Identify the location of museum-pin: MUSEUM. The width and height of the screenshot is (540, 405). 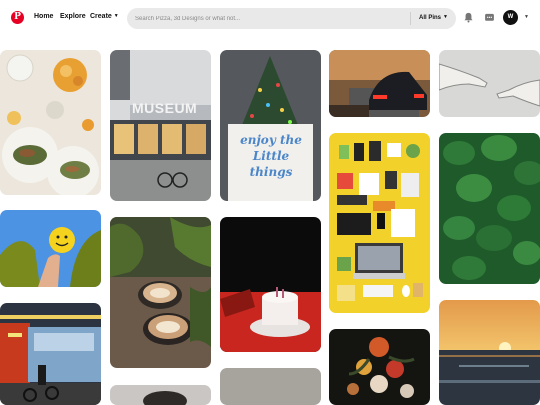
(160, 125).